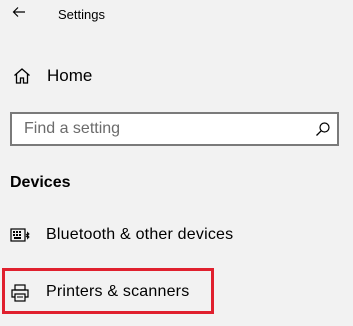 This screenshot has width=353, height=326. Describe the element at coordinates (70, 75) in the screenshot. I see `home-label: Home` at that location.